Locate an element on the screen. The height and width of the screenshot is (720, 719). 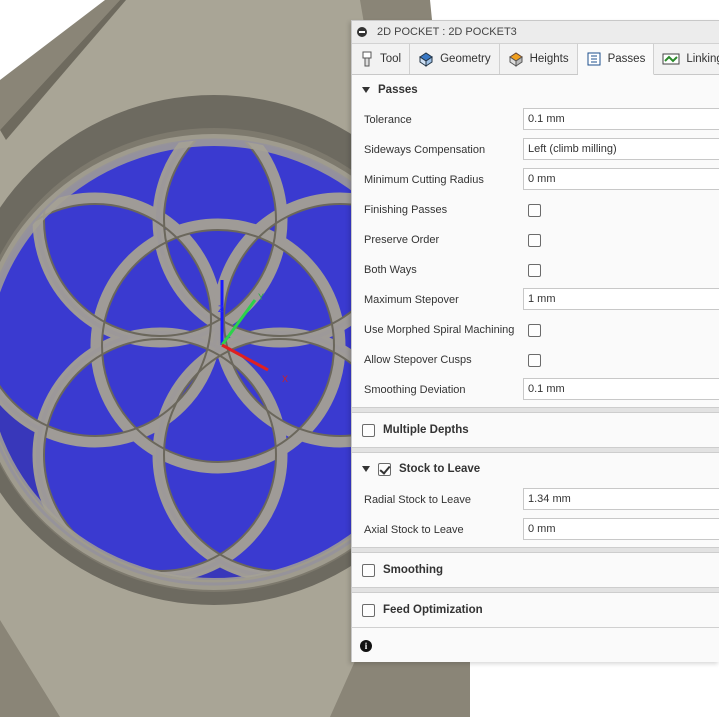
finishing-passes-row: Finishing Passes is located at coordinates (535, 210).